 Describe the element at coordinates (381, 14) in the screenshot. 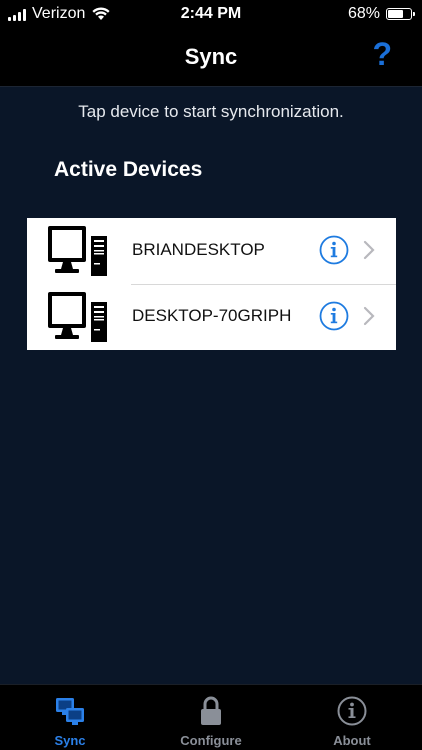

I see `status-right: 68%` at that location.